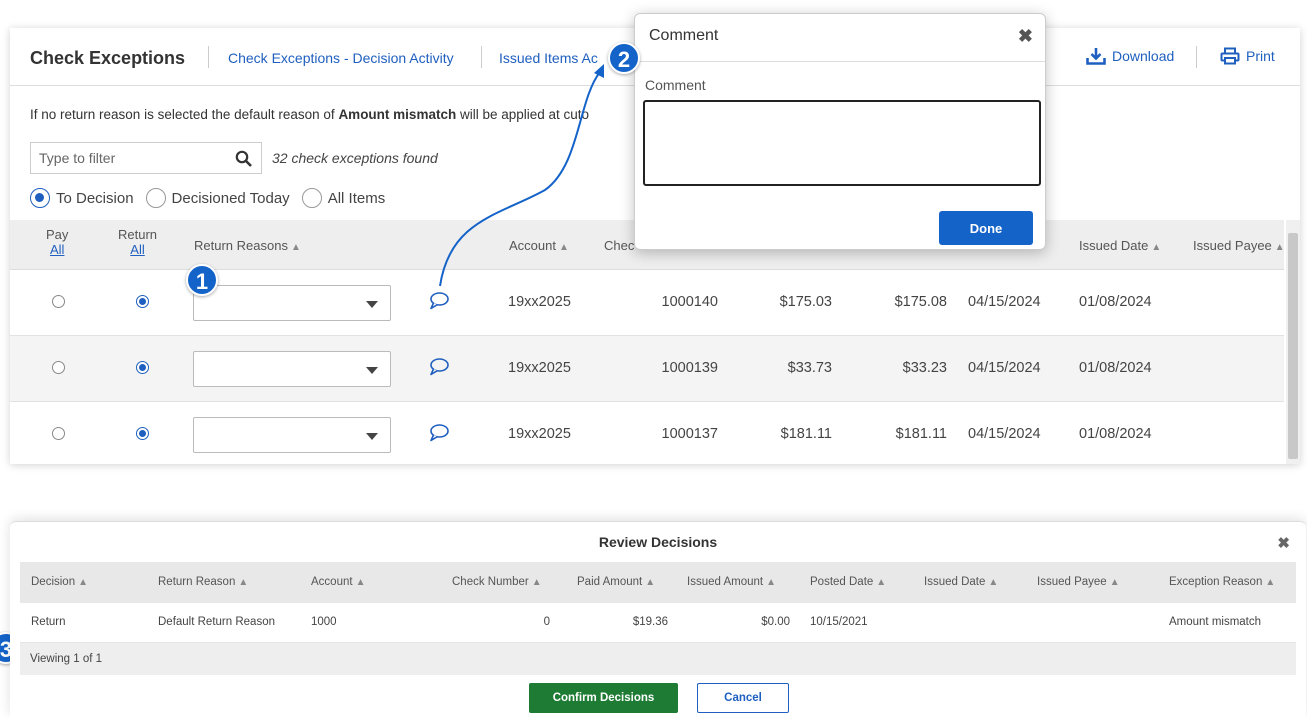 The height and width of the screenshot is (717, 1307). What do you see at coordinates (57, 249) in the screenshot?
I see `pay-all-link: All` at bounding box center [57, 249].